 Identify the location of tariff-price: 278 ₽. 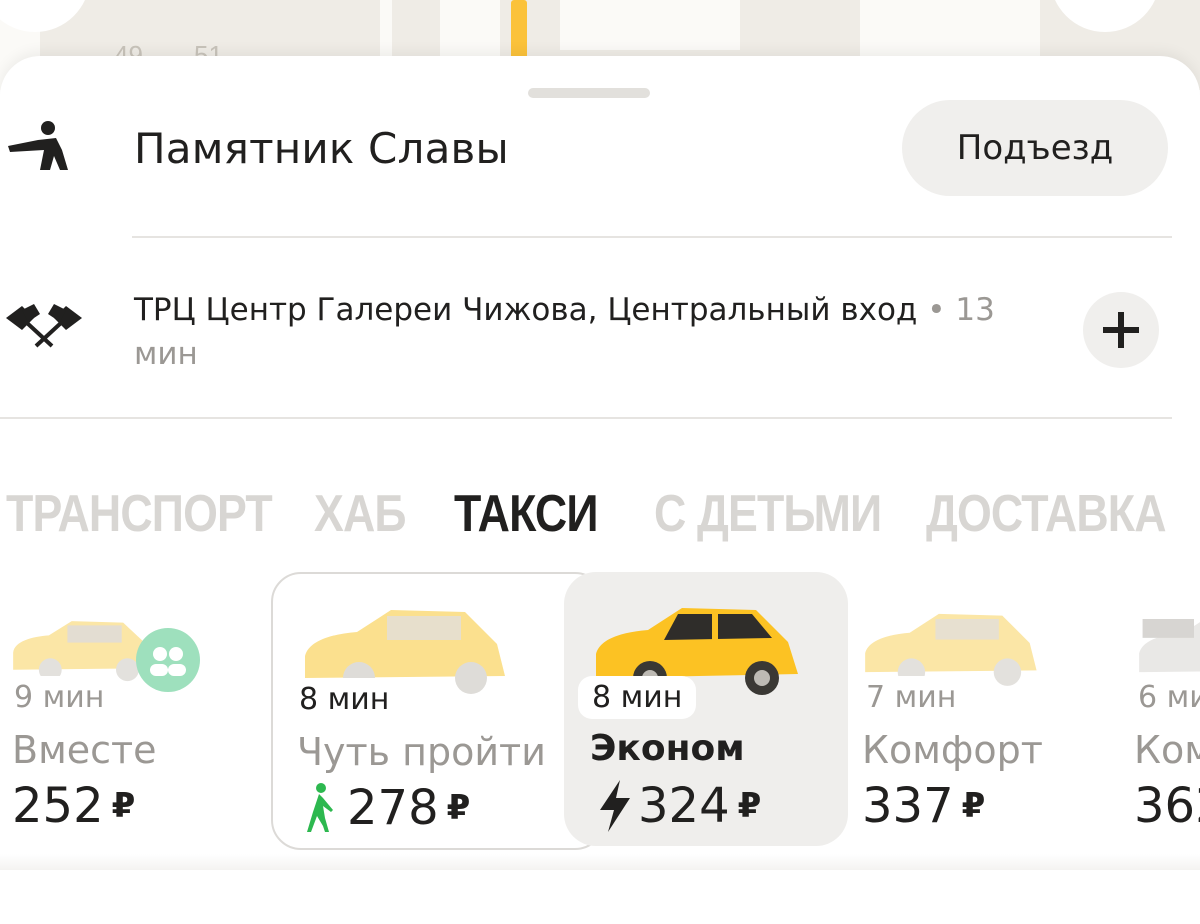
(385, 808).